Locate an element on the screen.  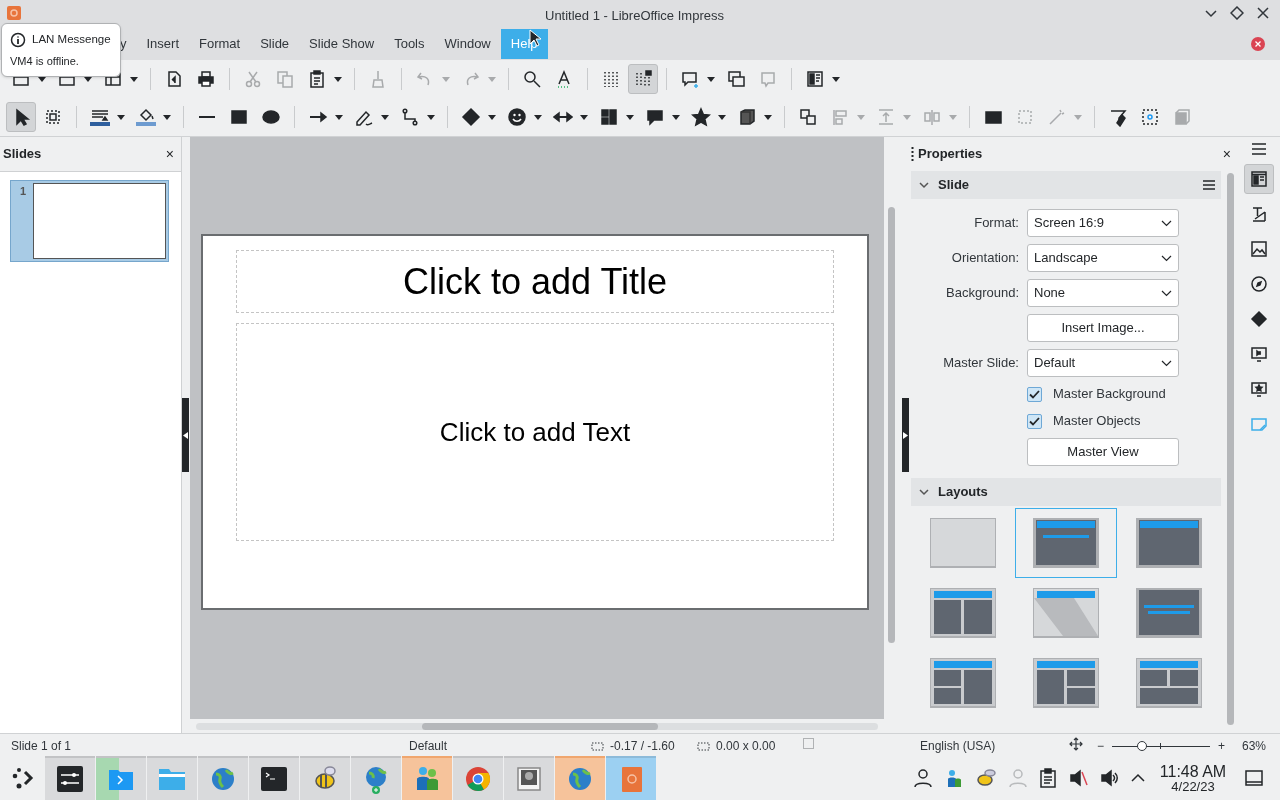
menu-item: Slide is located at coordinates (275, 44).